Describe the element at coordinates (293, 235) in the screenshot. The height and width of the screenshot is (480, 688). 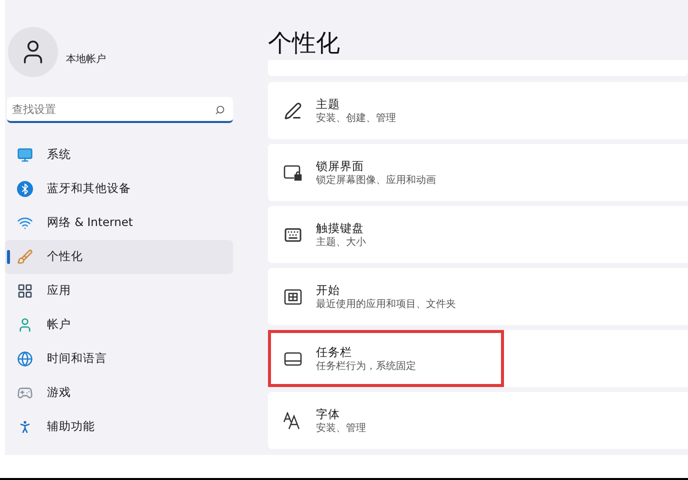
I see `keyboard-icon` at that location.